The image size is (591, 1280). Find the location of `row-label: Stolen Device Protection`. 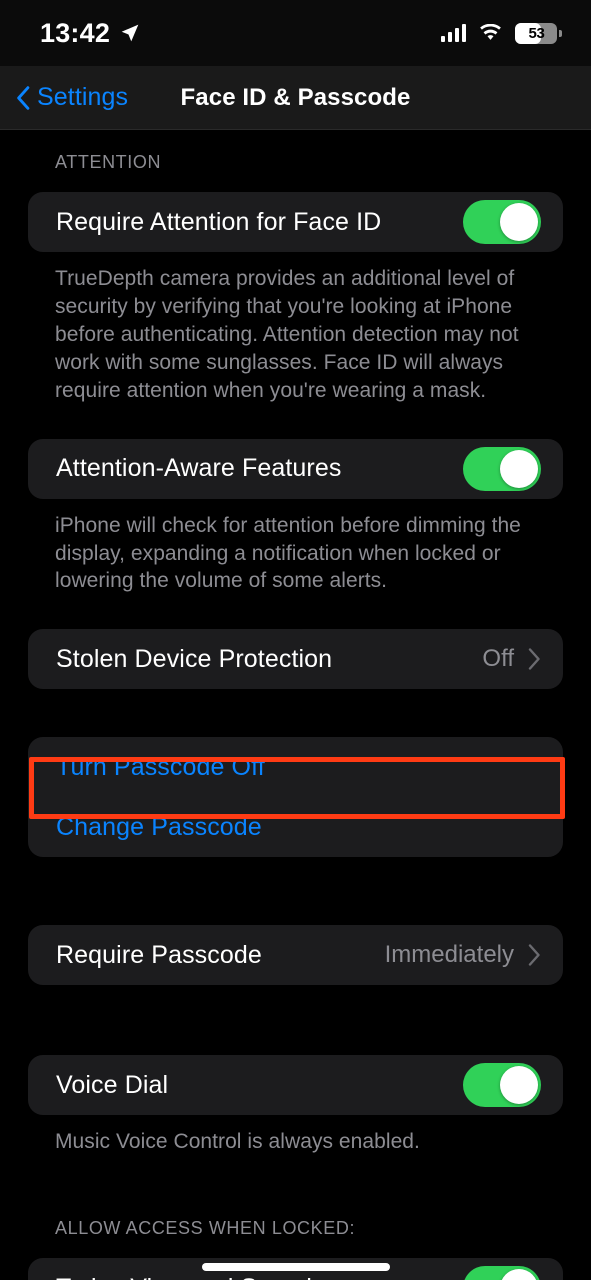

row-label: Stolen Device Protection is located at coordinates (194, 658).